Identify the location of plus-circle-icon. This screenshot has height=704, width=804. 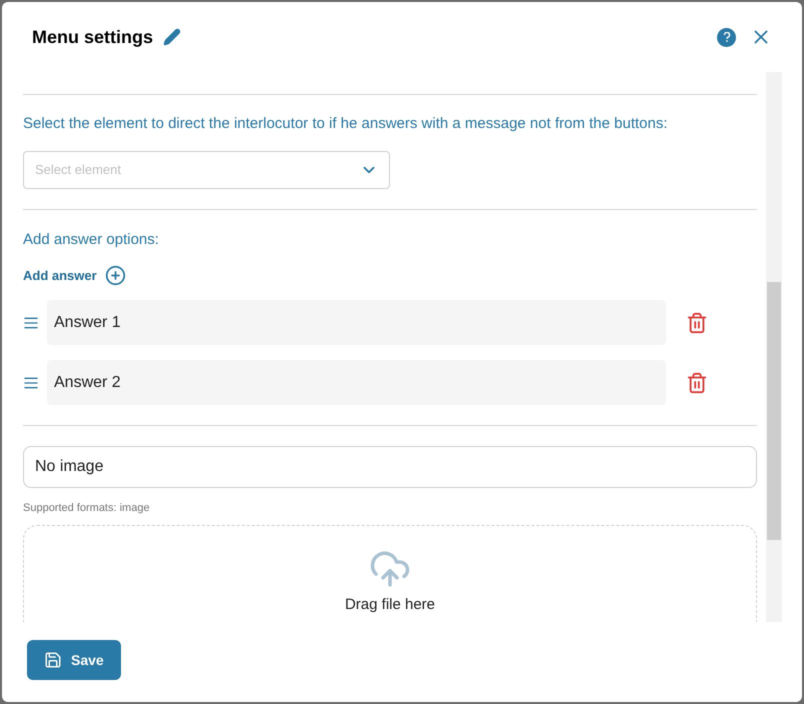
(115, 275).